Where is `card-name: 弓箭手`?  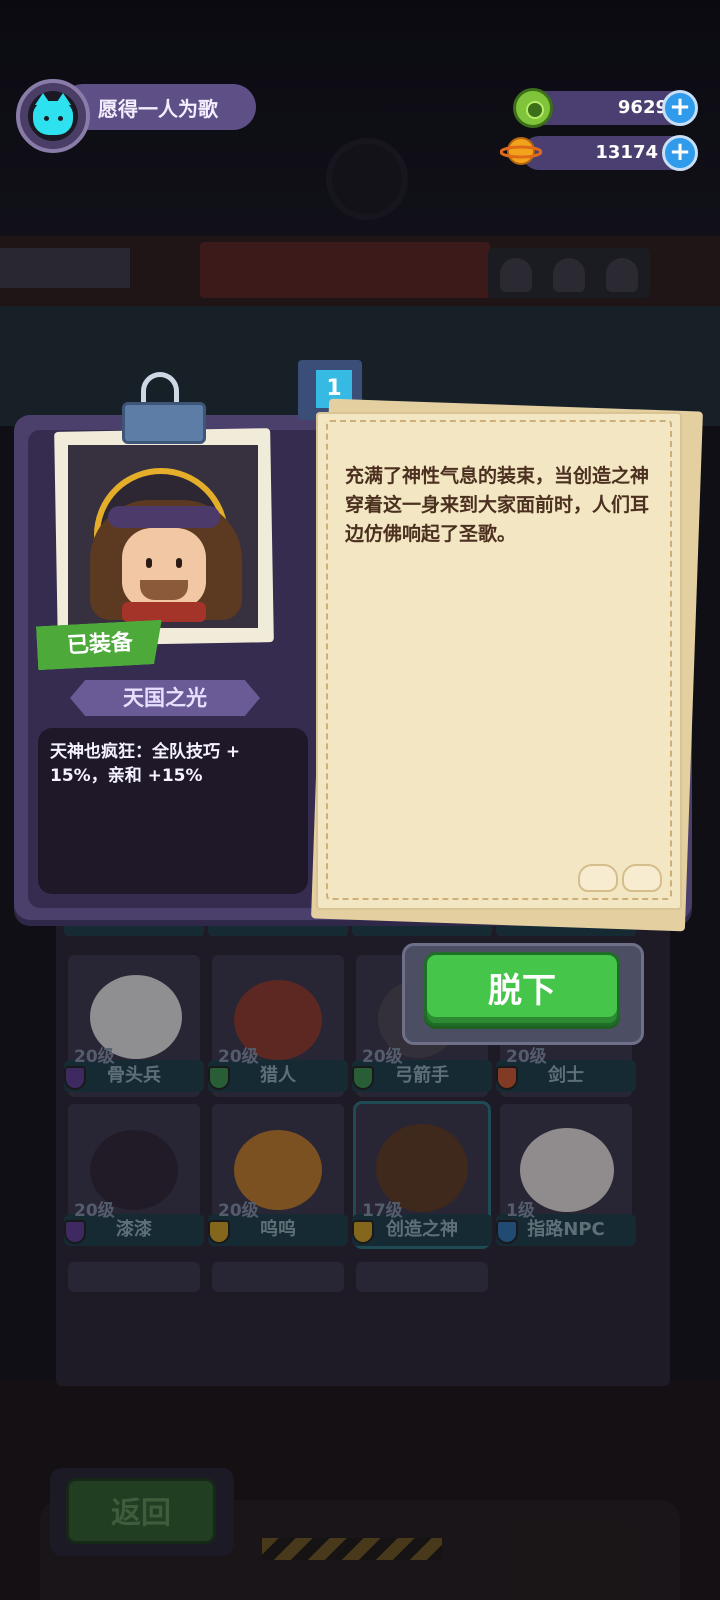 card-name: 弓箭手 is located at coordinates (422, 1075).